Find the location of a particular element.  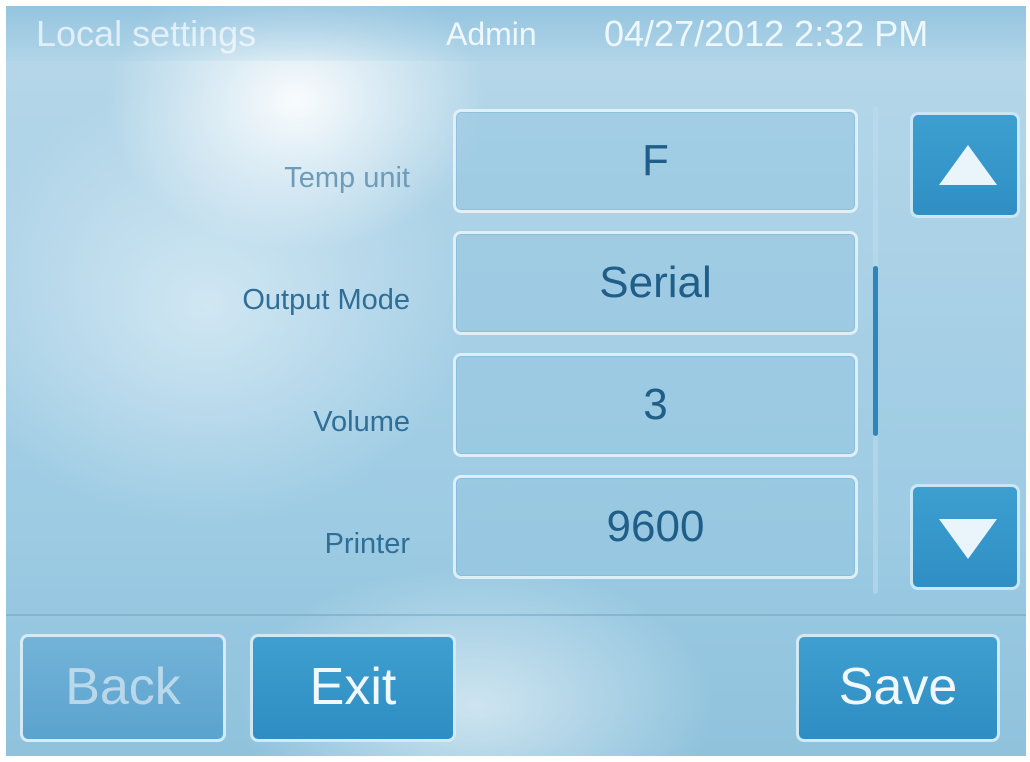

page-title: Local settings is located at coordinates (146, 33).